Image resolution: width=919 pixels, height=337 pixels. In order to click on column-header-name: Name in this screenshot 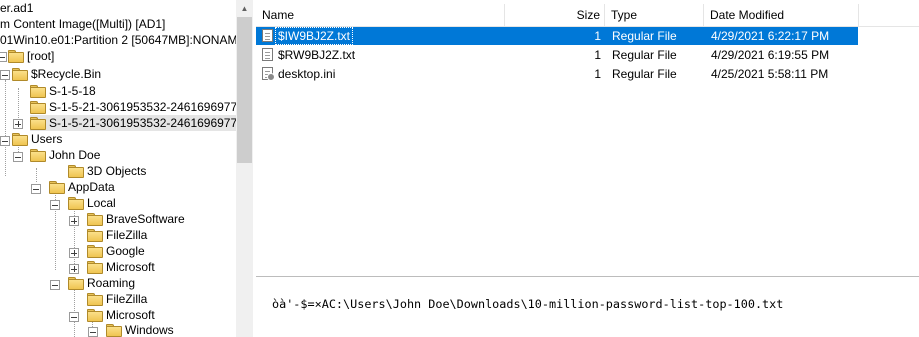, I will do `click(380, 15)`.